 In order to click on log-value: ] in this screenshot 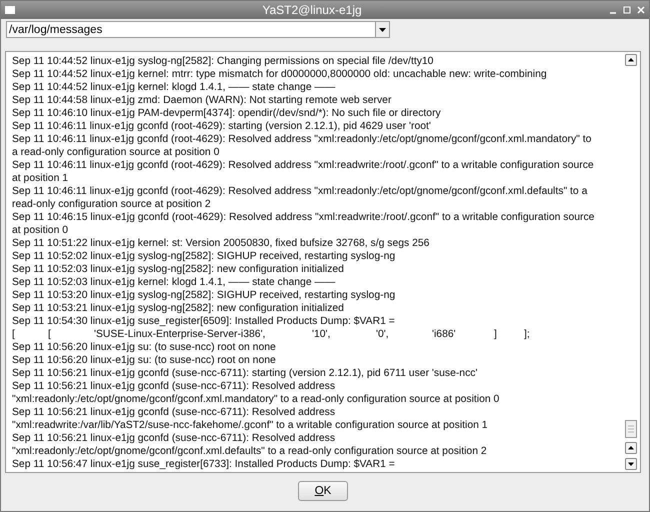, I will do `click(496, 334)`.